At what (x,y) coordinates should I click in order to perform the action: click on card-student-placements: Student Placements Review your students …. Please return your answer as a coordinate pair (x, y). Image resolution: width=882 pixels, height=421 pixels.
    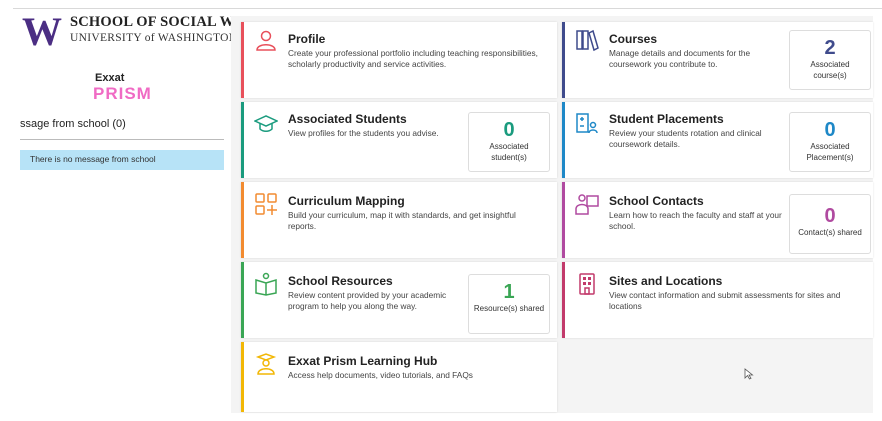
    Looking at the image, I should click on (717, 140).